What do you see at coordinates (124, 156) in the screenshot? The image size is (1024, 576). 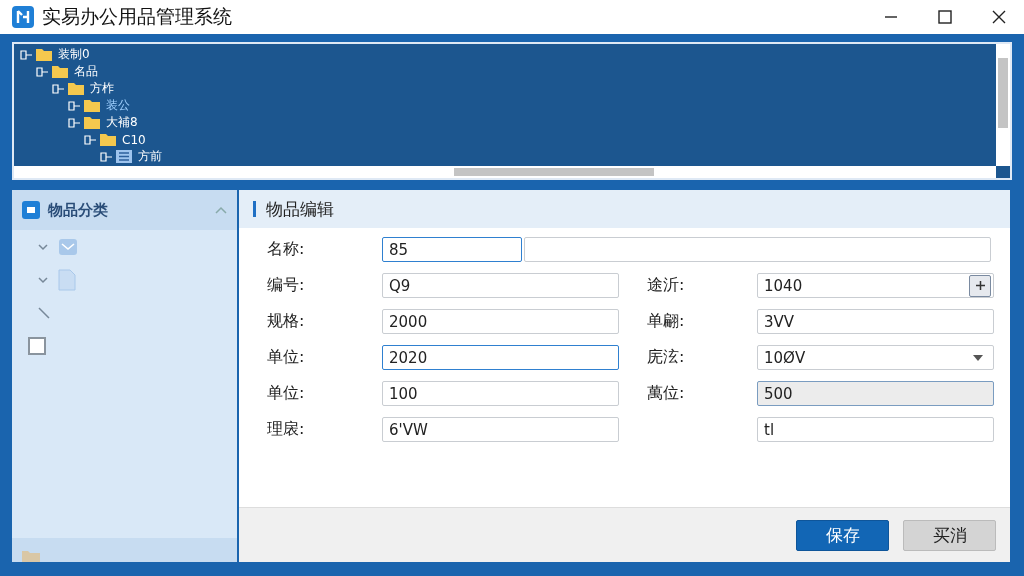 I see `list-icon` at bounding box center [124, 156].